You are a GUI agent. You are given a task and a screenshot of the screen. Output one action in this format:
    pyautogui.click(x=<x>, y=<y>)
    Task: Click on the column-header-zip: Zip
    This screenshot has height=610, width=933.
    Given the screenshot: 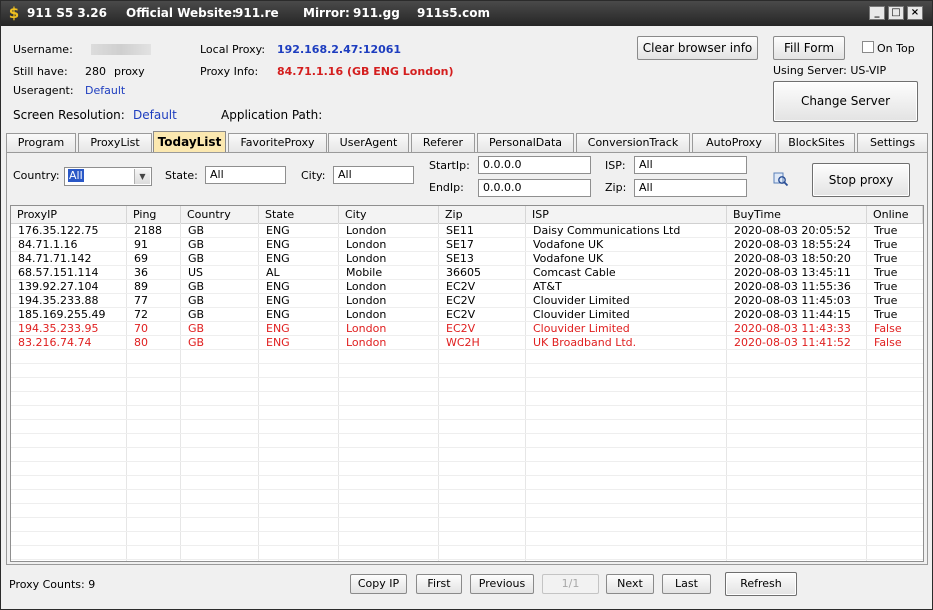 What is the action you would take?
    pyautogui.click(x=482, y=214)
    